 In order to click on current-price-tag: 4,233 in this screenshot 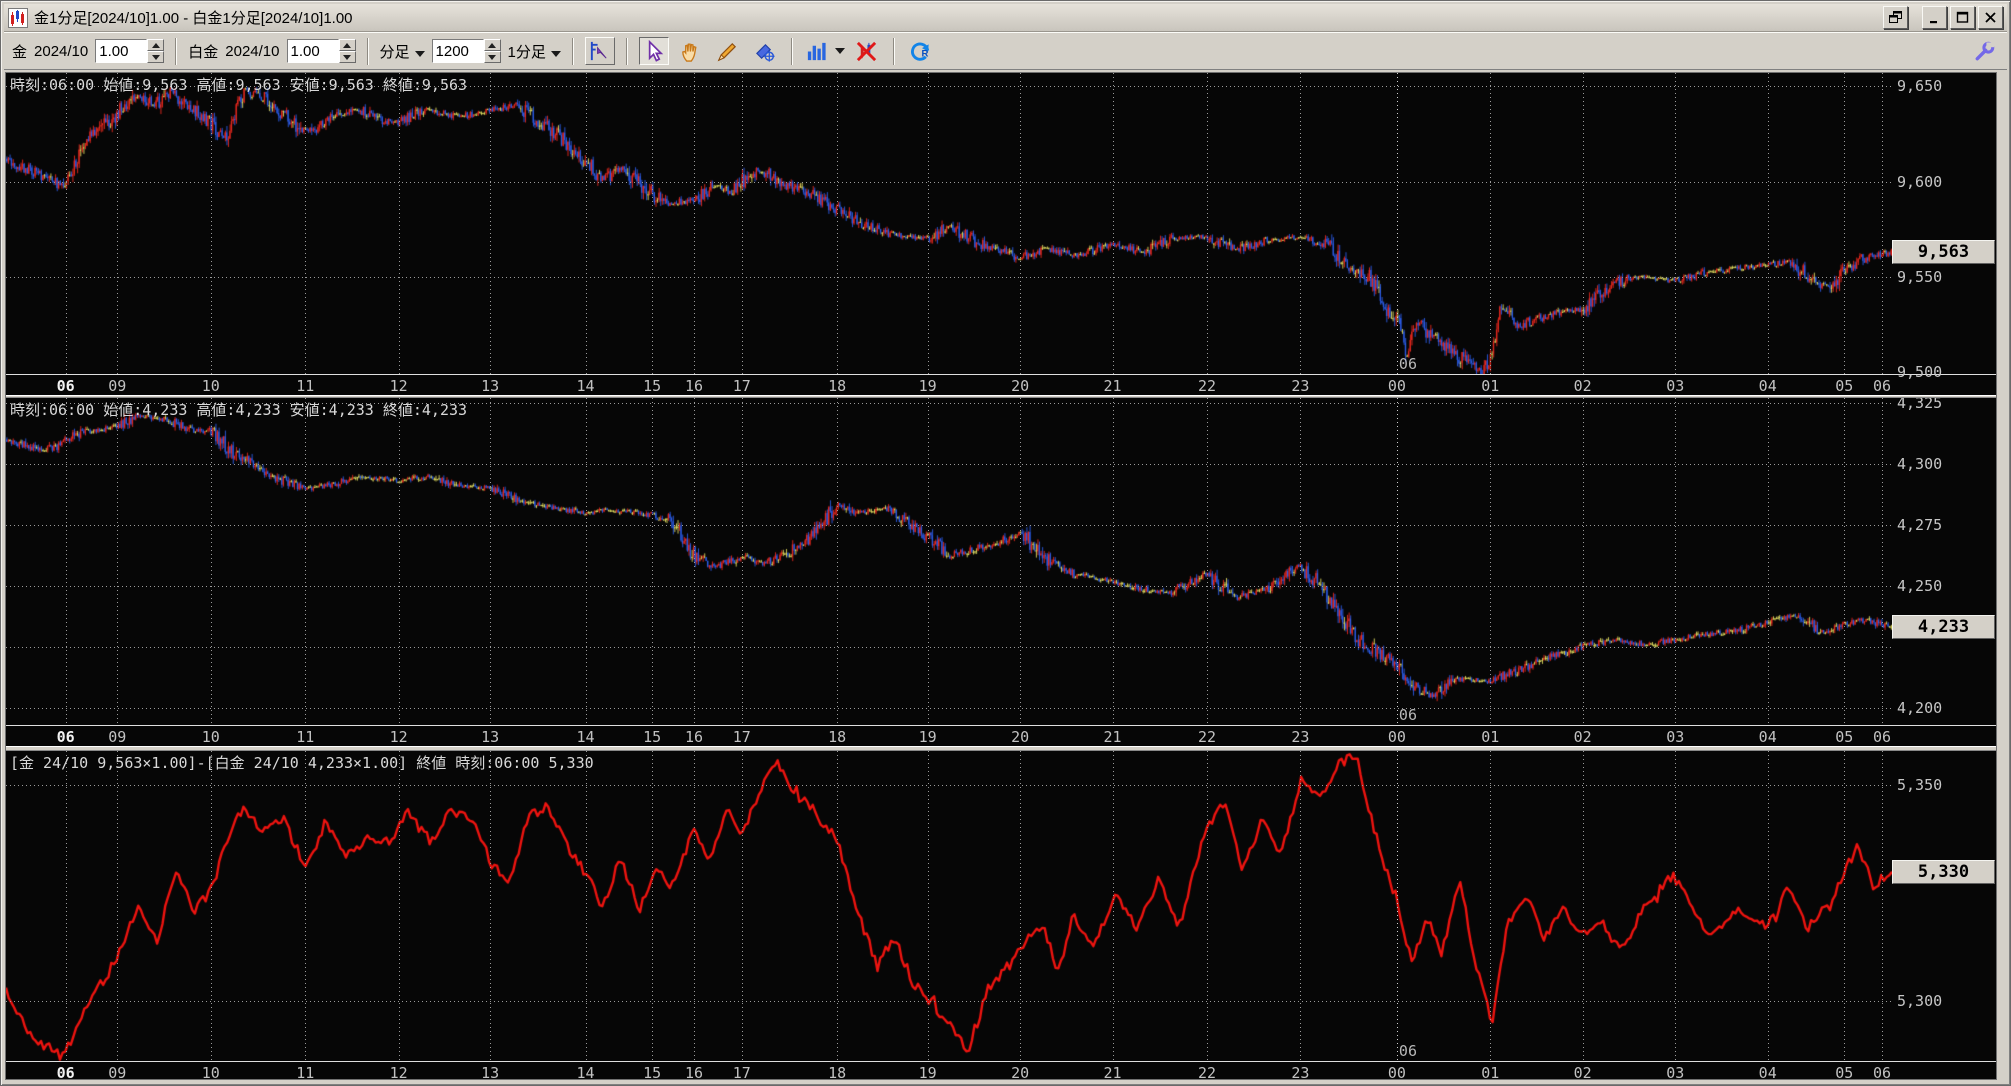, I will do `click(1943, 627)`.